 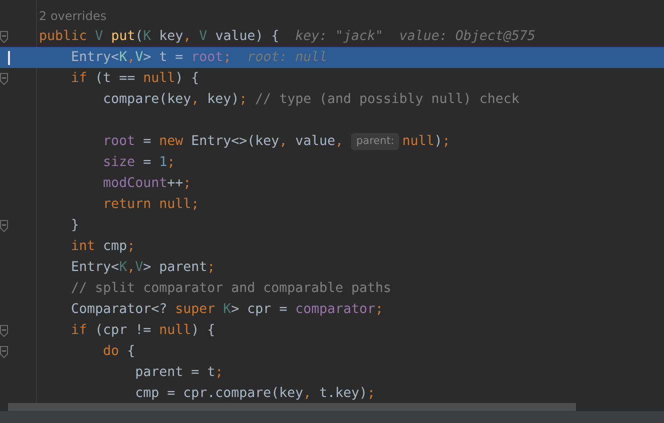 What do you see at coordinates (75, 225) in the screenshot?
I see `code-line: }` at bounding box center [75, 225].